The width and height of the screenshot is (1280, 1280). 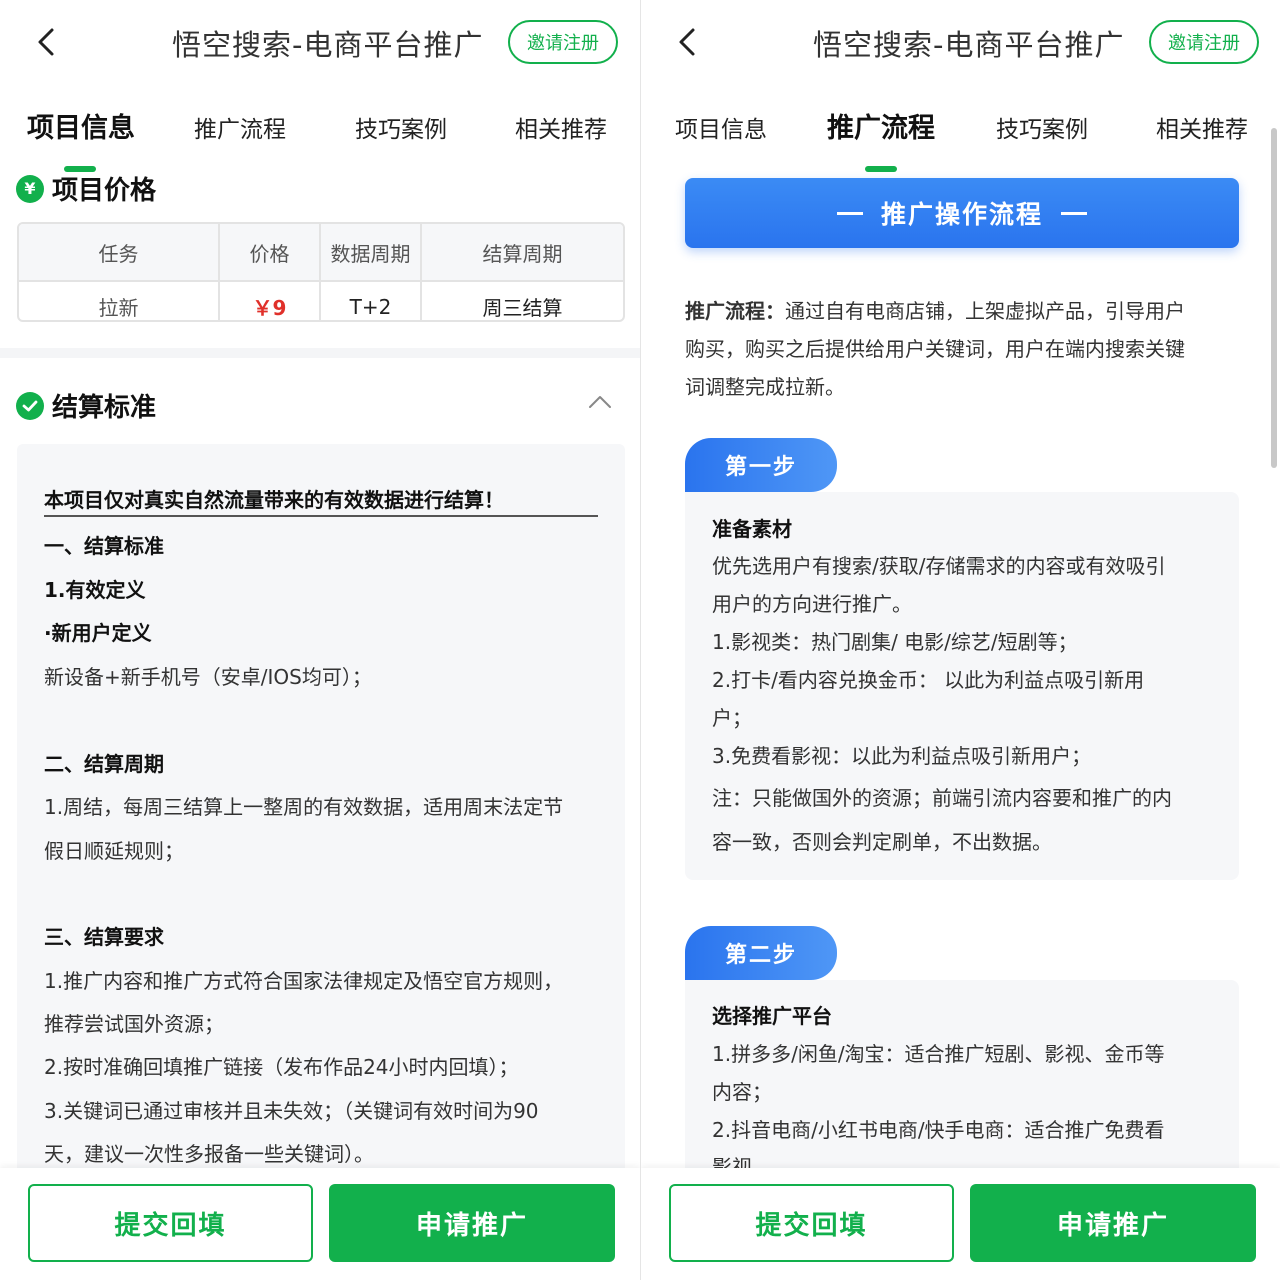 I want to click on intro-label: 推广流程：, so click(x=735, y=311).